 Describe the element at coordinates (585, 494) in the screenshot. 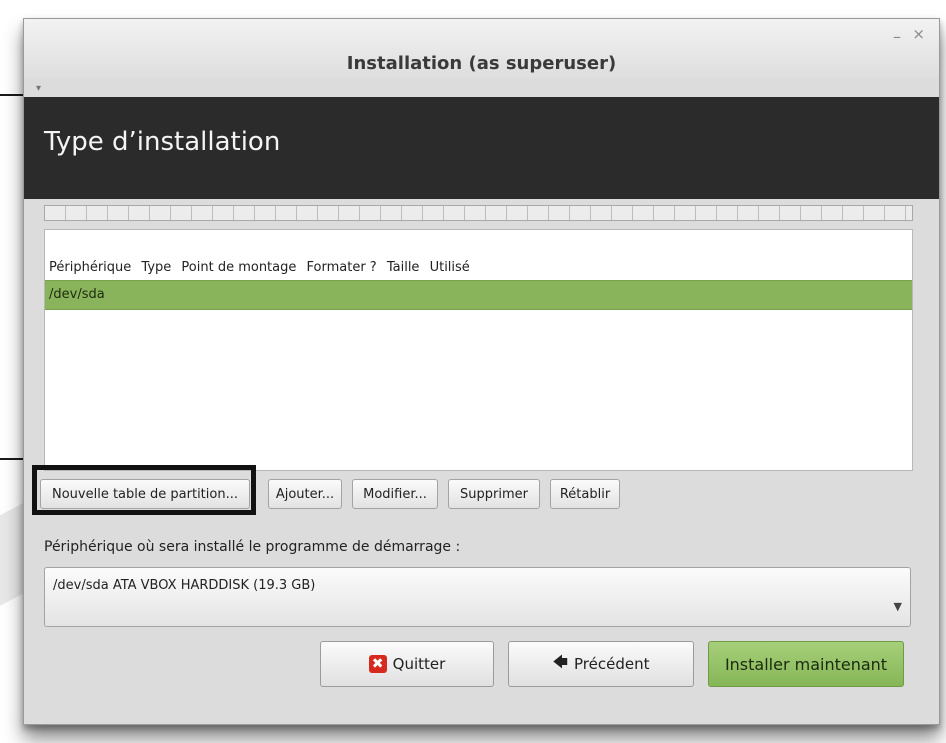

I see `reset-button: Rétablir` at that location.